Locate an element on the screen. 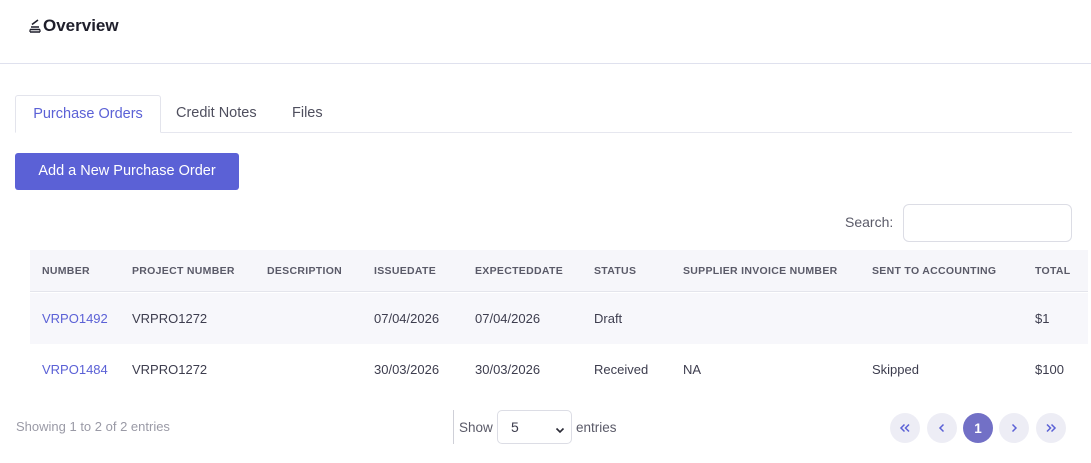 This screenshot has width=1091, height=463. page-1-button: 1 is located at coordinates (978, 428).